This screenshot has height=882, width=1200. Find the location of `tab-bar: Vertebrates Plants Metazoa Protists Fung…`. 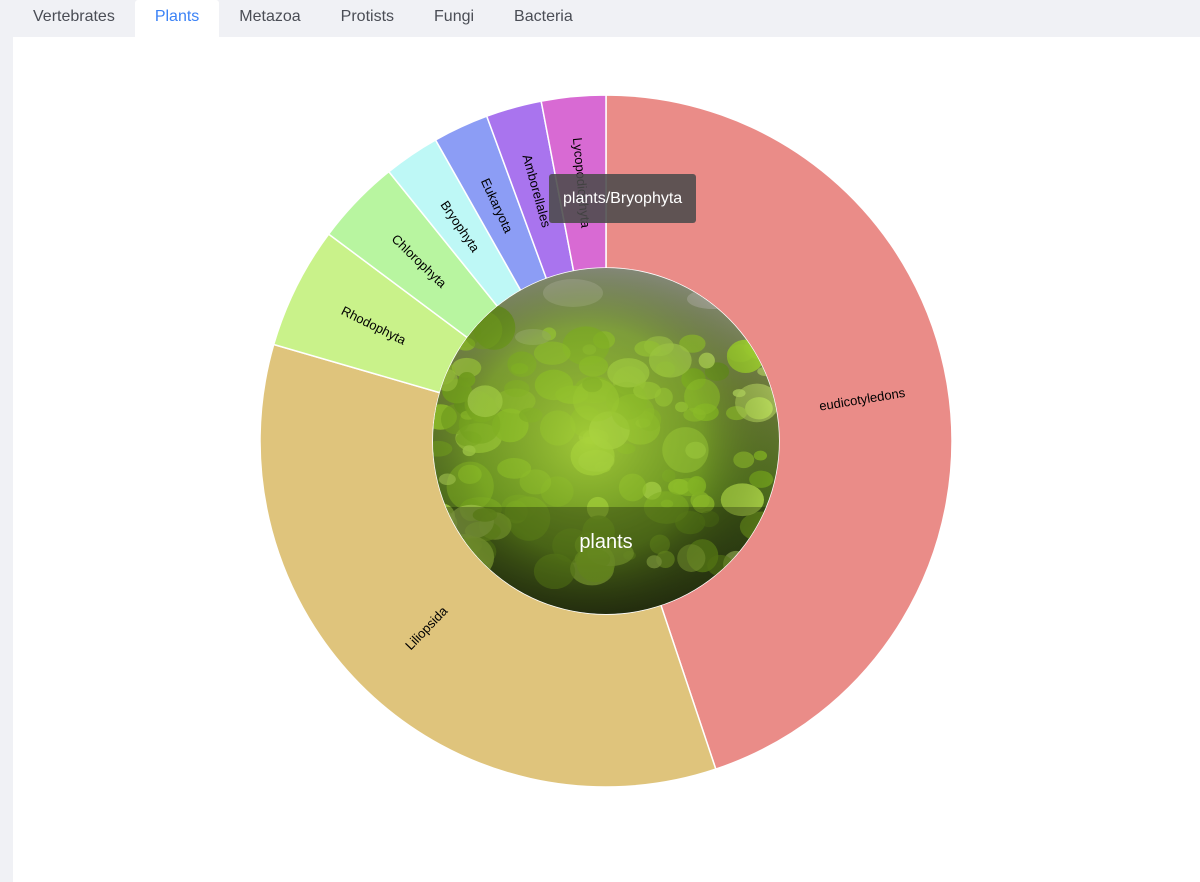

tab-bar: Vertebrates Plants Metazoa Protists Fung… is located at coordinates (600, 18).